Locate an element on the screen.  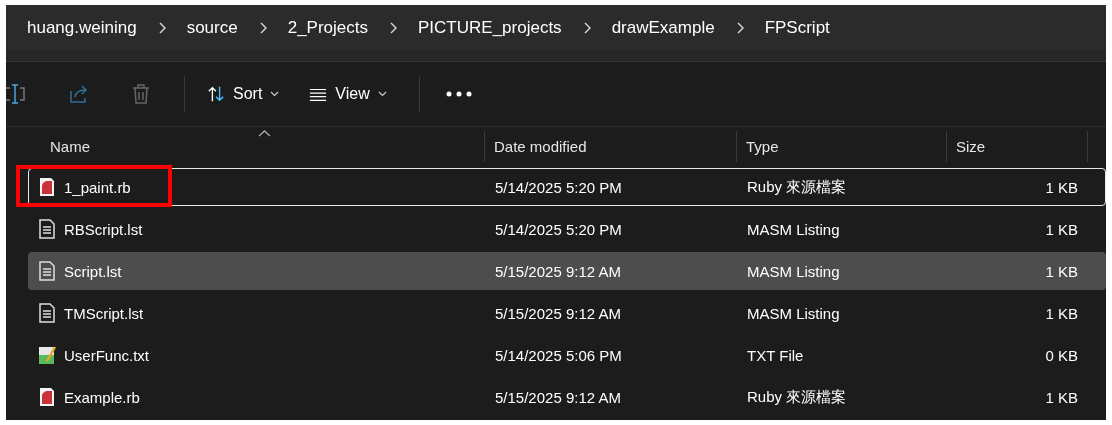
column-header: Size is located at coordinates (1017, 146).